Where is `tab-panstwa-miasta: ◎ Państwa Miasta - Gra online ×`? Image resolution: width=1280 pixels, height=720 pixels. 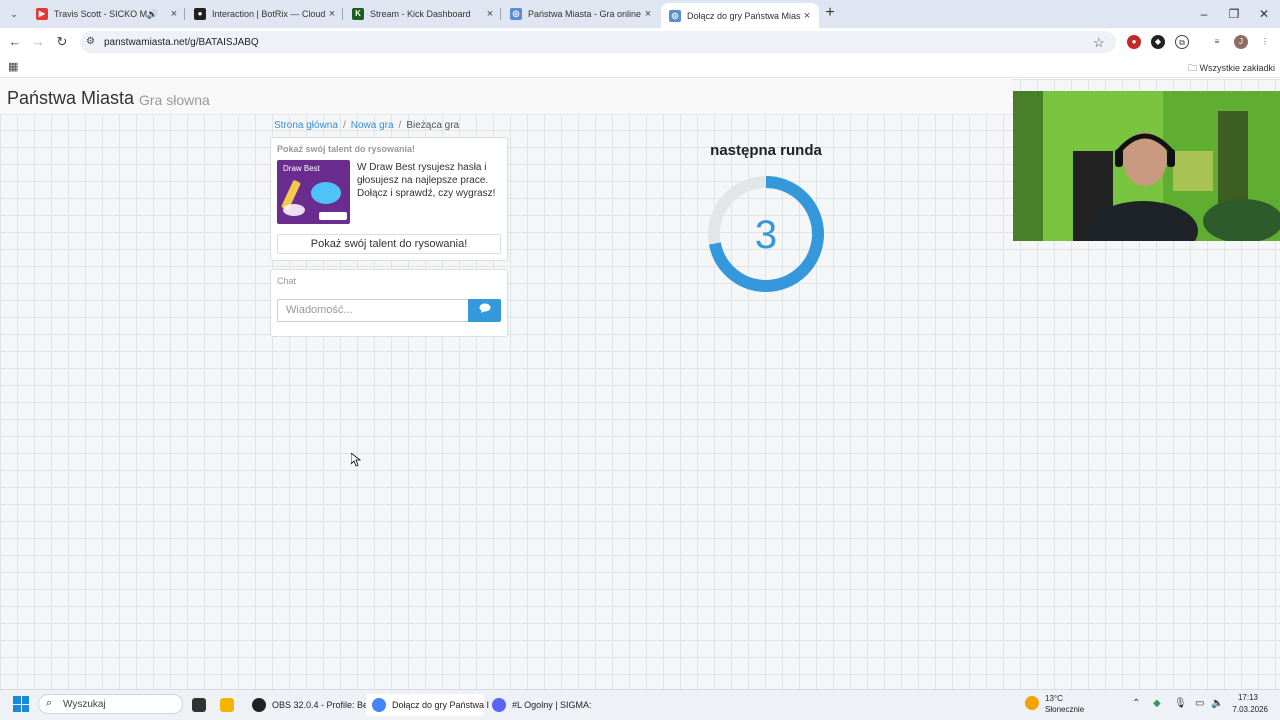 tab-panstwa-miasta: ◎ Państwa Miasta - Gra online × is located at coordinates (581, 14).